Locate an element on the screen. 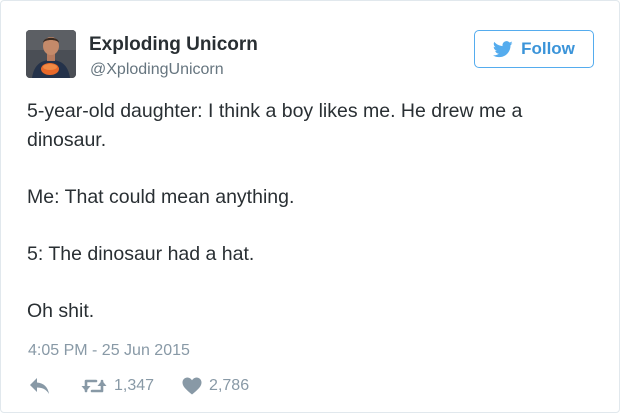 The width and height of the screenshot is (620, 413). retweet-button: 1,347 is located at coordinates (117, 386).